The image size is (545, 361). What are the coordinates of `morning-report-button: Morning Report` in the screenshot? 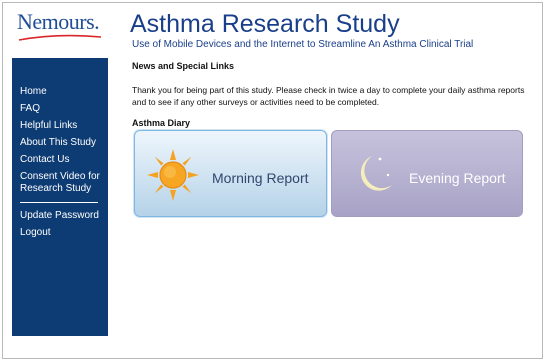 It's located at (230, 173).